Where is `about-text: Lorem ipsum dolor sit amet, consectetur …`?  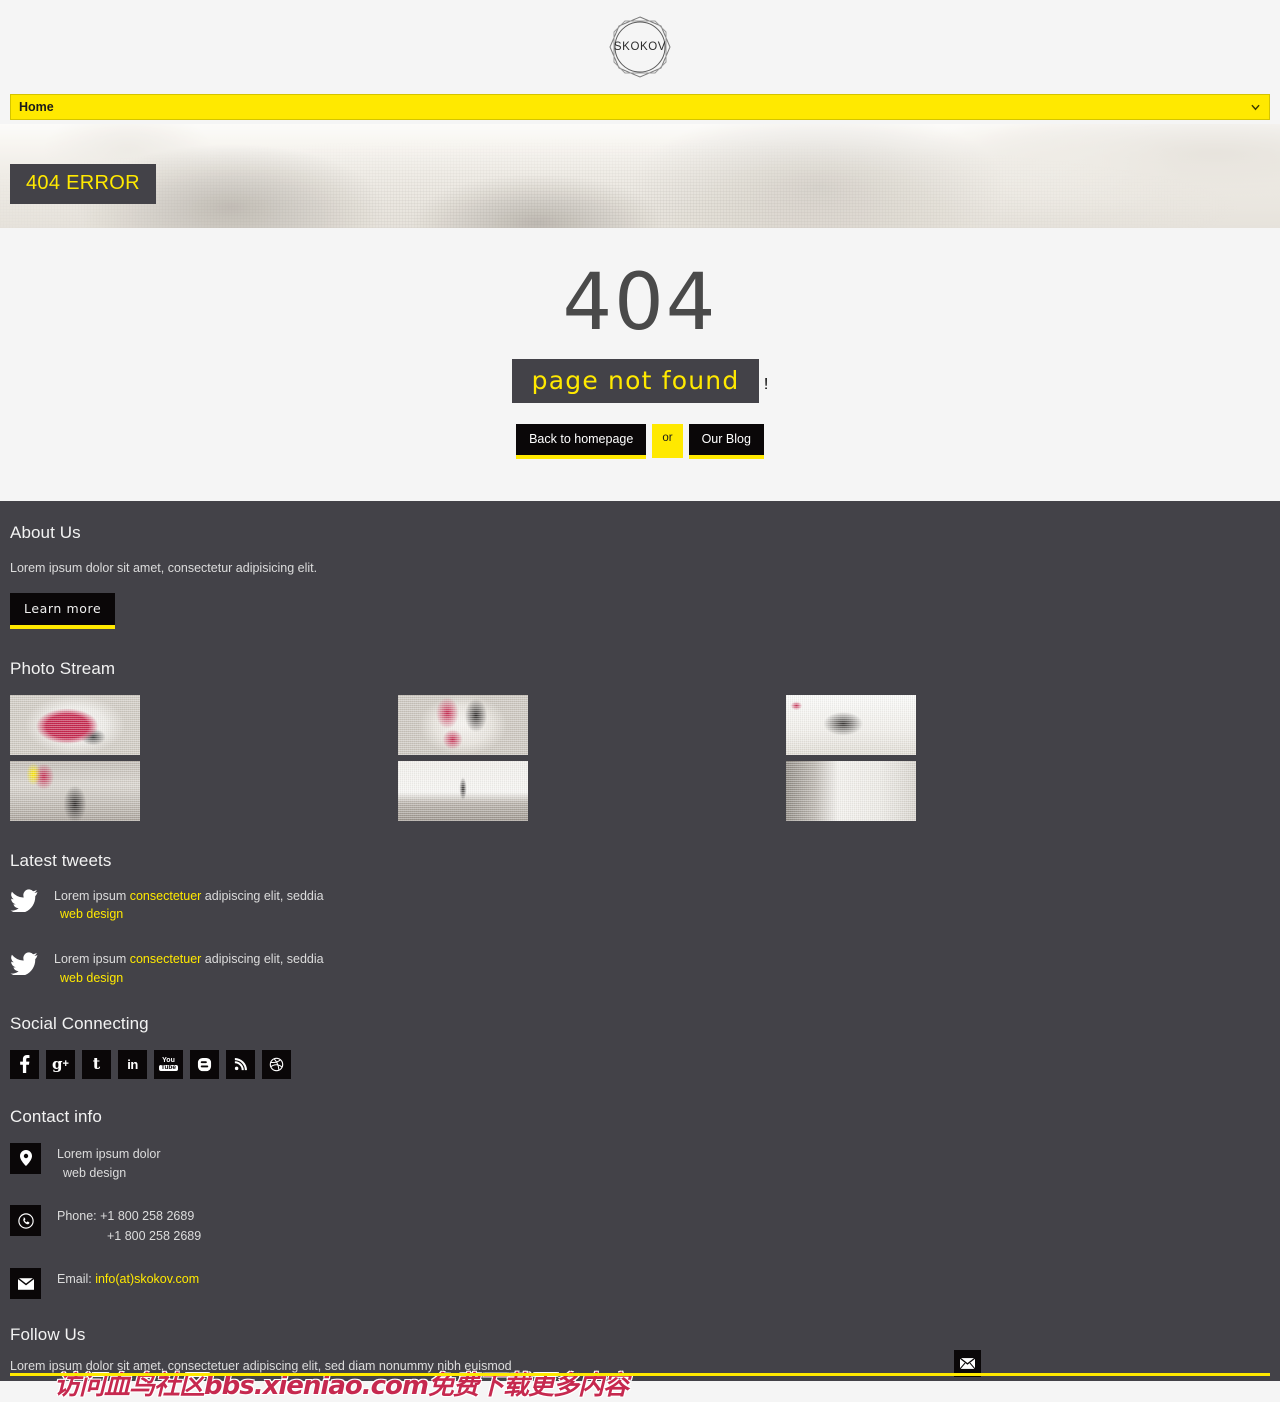
about-text: Lorem ipsum dolor sit amet, consectetur … is located at coordinates (164, 567).